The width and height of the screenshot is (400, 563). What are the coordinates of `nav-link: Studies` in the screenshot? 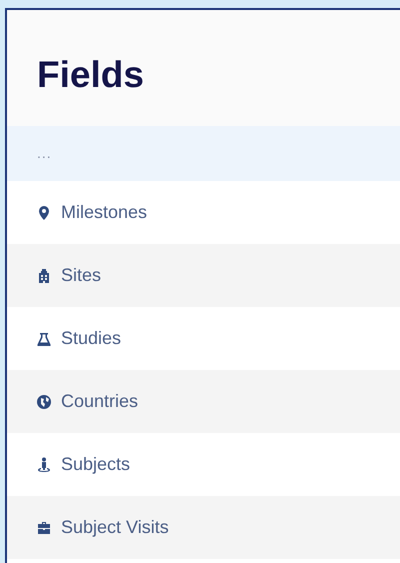 It's located at (91, 338).